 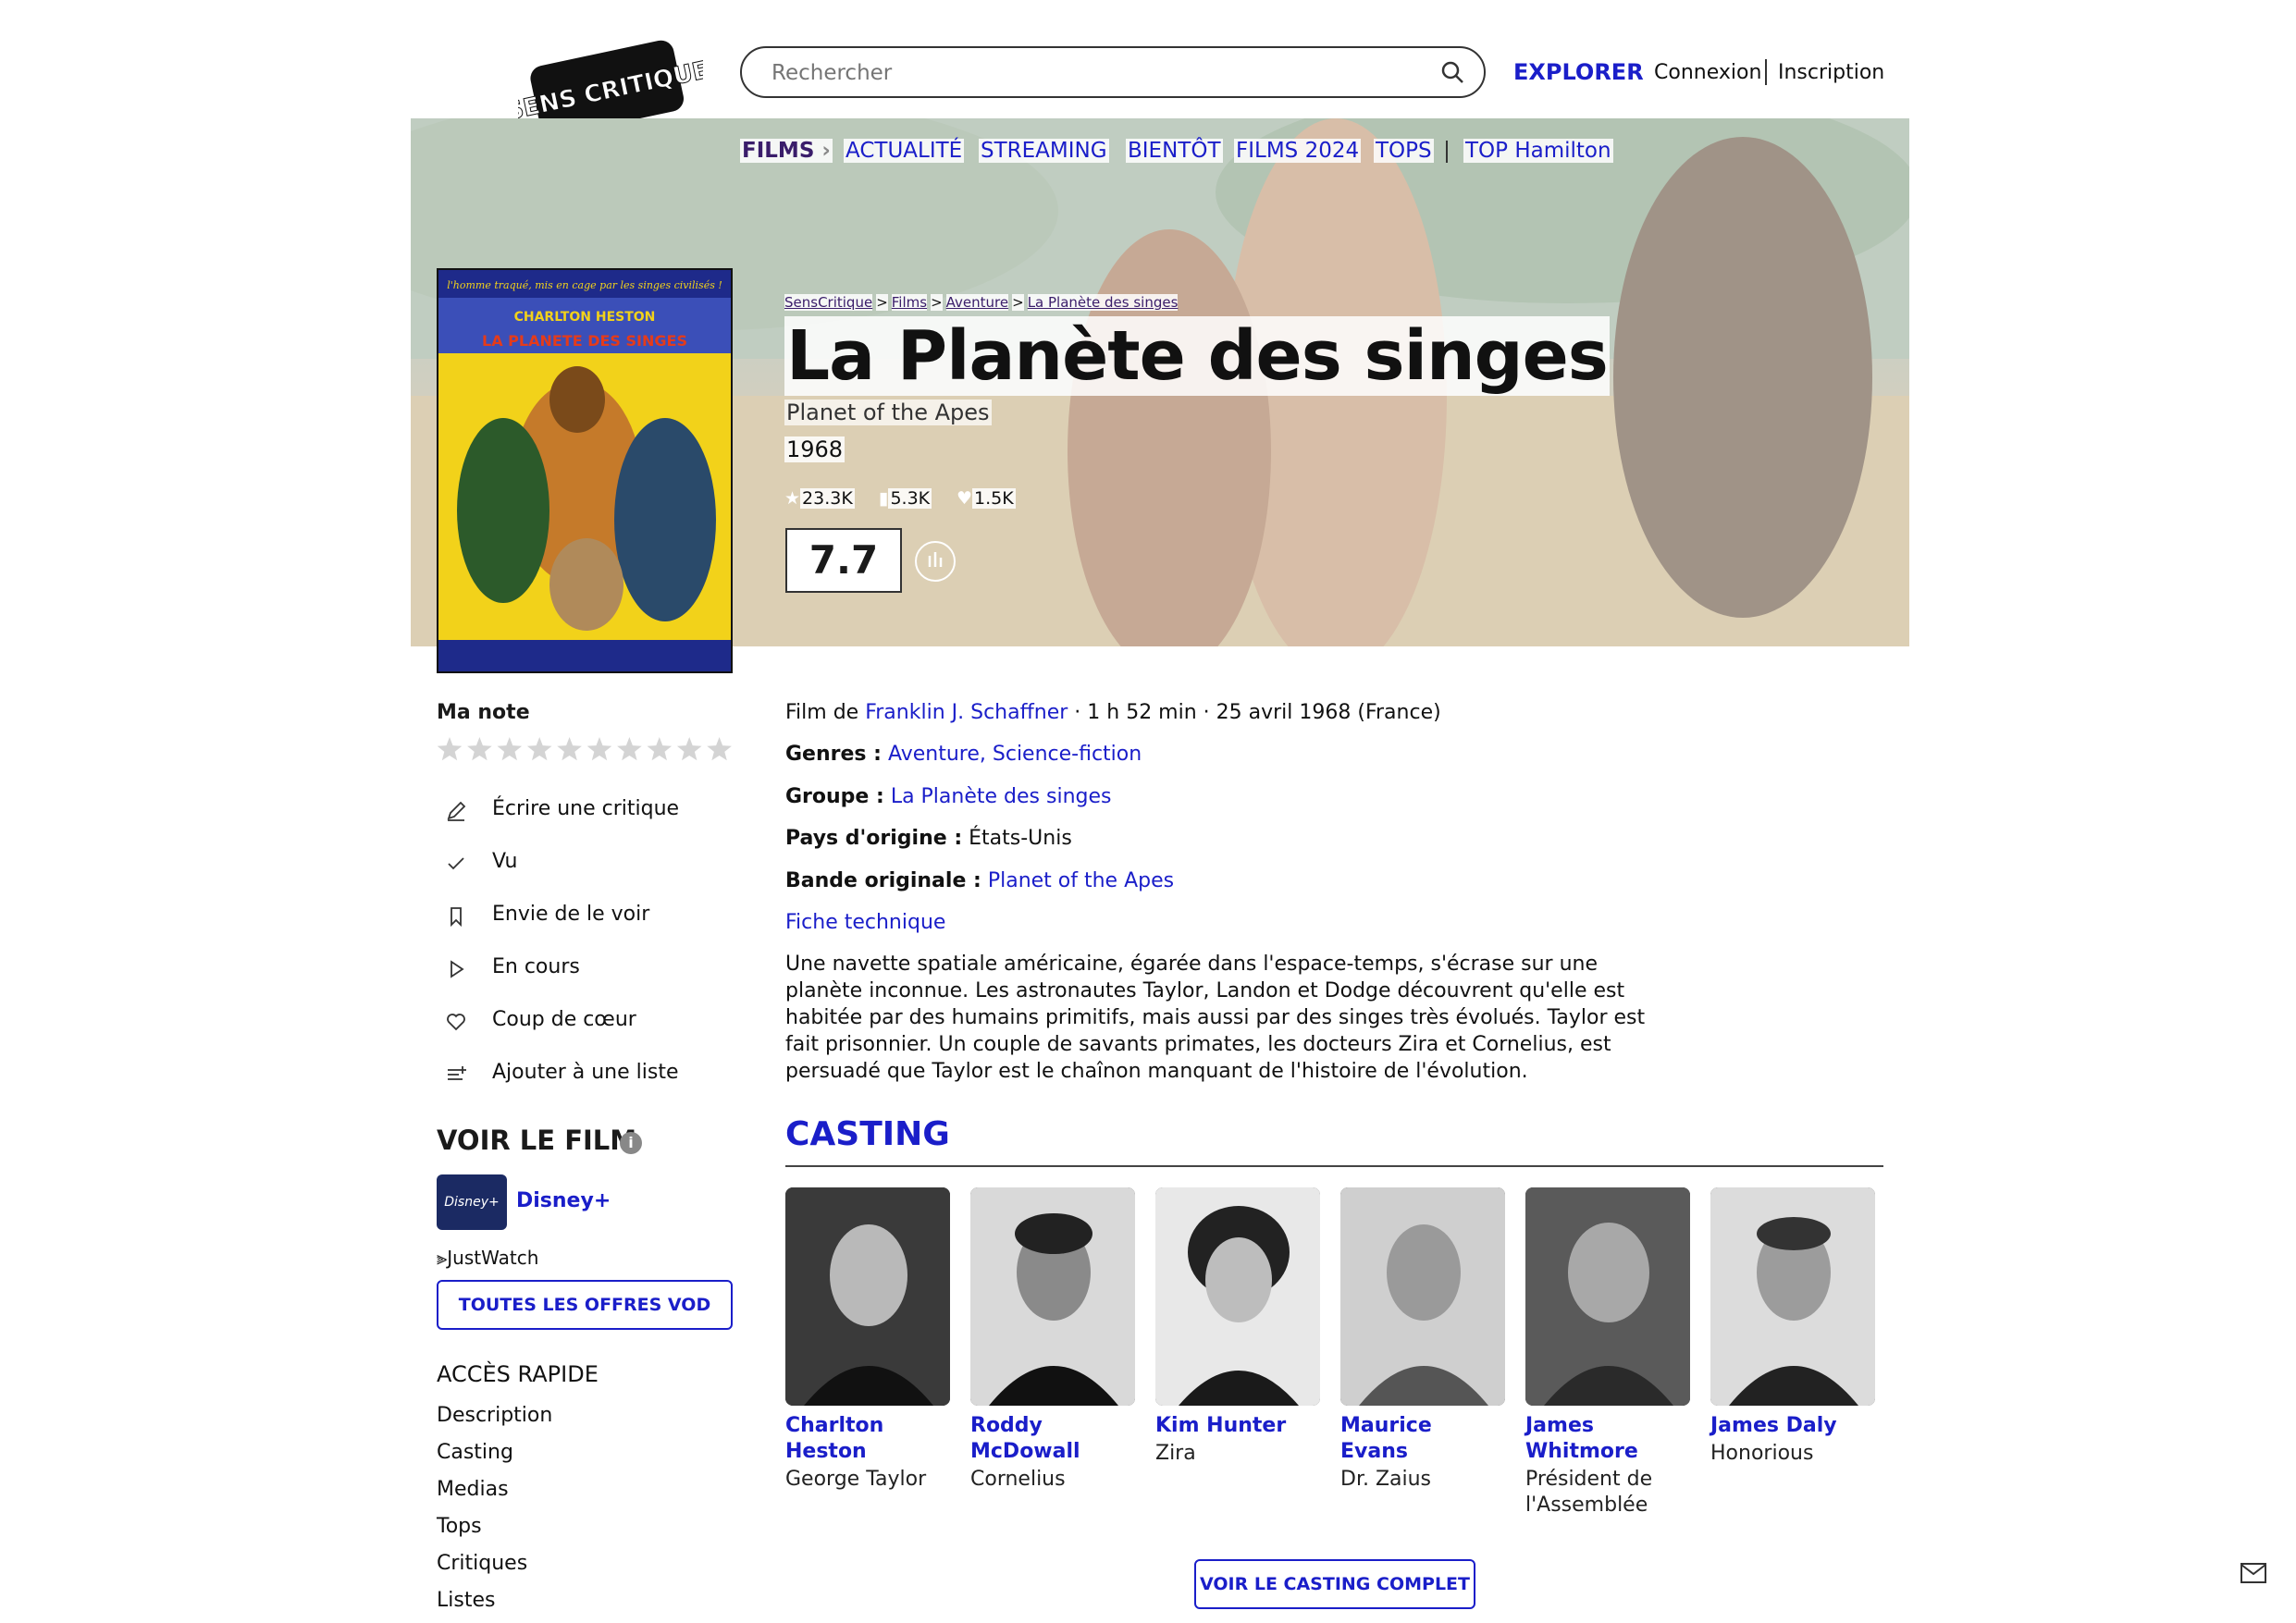 What do you see at coordinates (631, 1143) in the screenshot?
I see `info-icon: i` at bounding box center [631, 1143].